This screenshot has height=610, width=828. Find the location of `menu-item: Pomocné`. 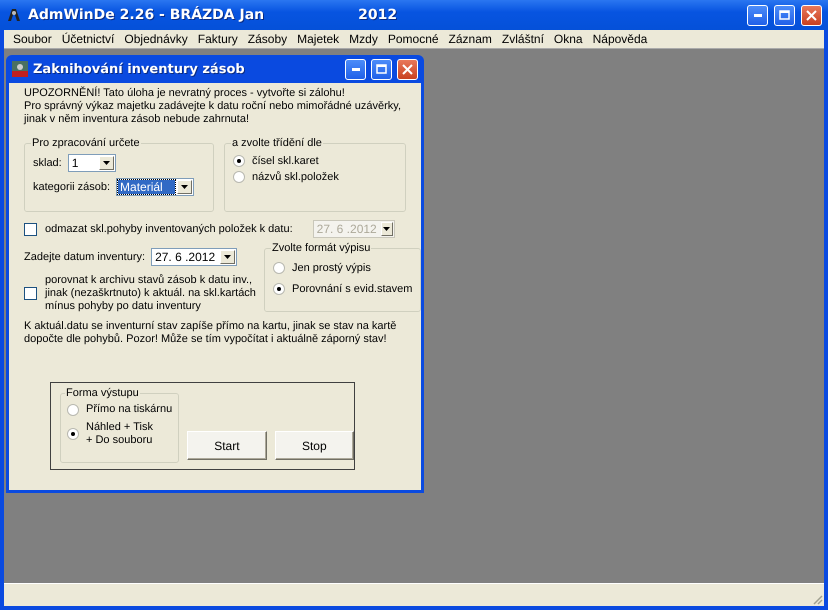

menu-item: Pomocné is located at coordinates (413, 39).